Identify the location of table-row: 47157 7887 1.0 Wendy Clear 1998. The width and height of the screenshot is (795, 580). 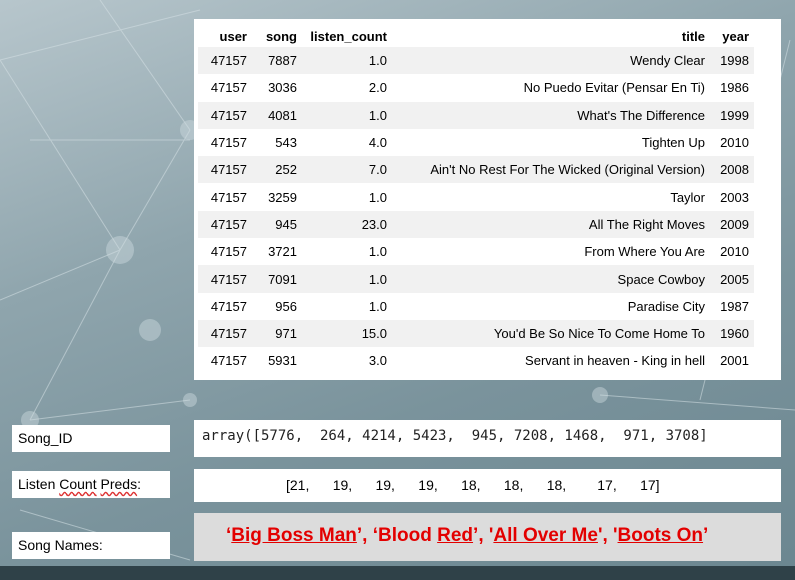
(476, 61).